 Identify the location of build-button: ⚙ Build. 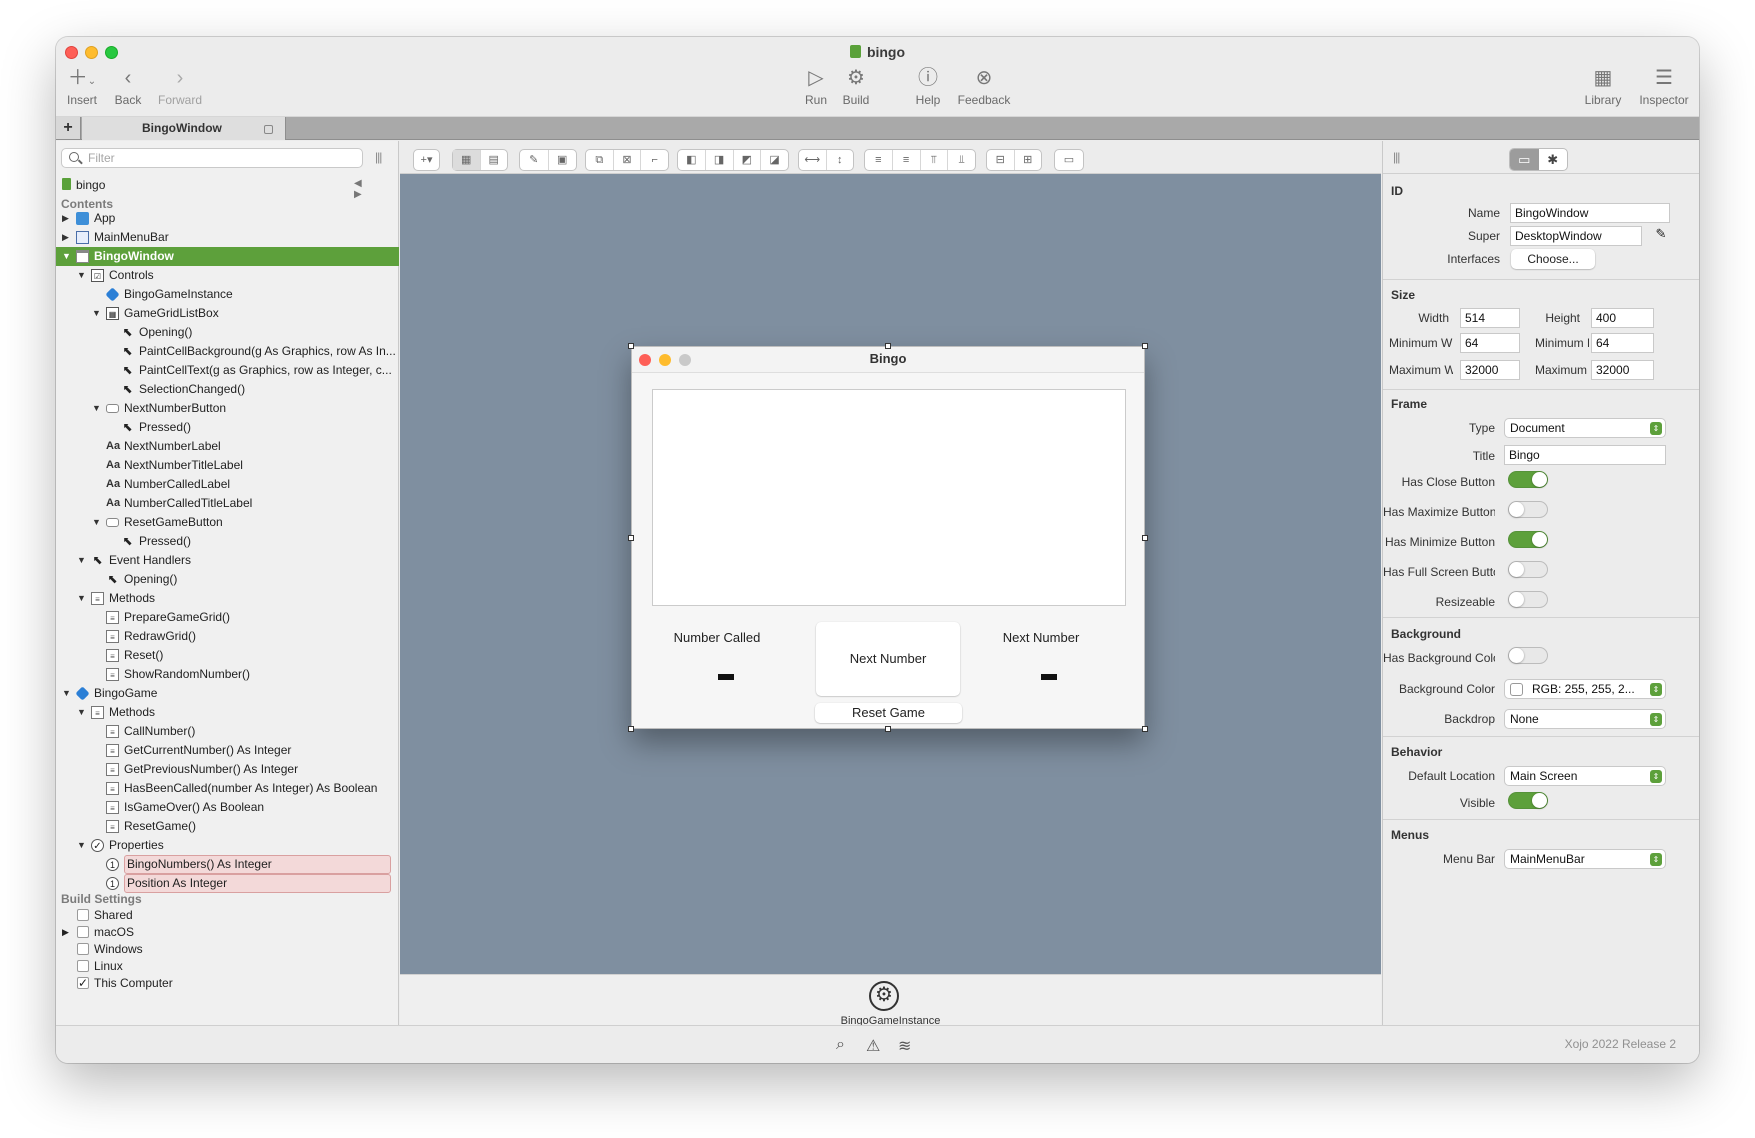
(856, 86).